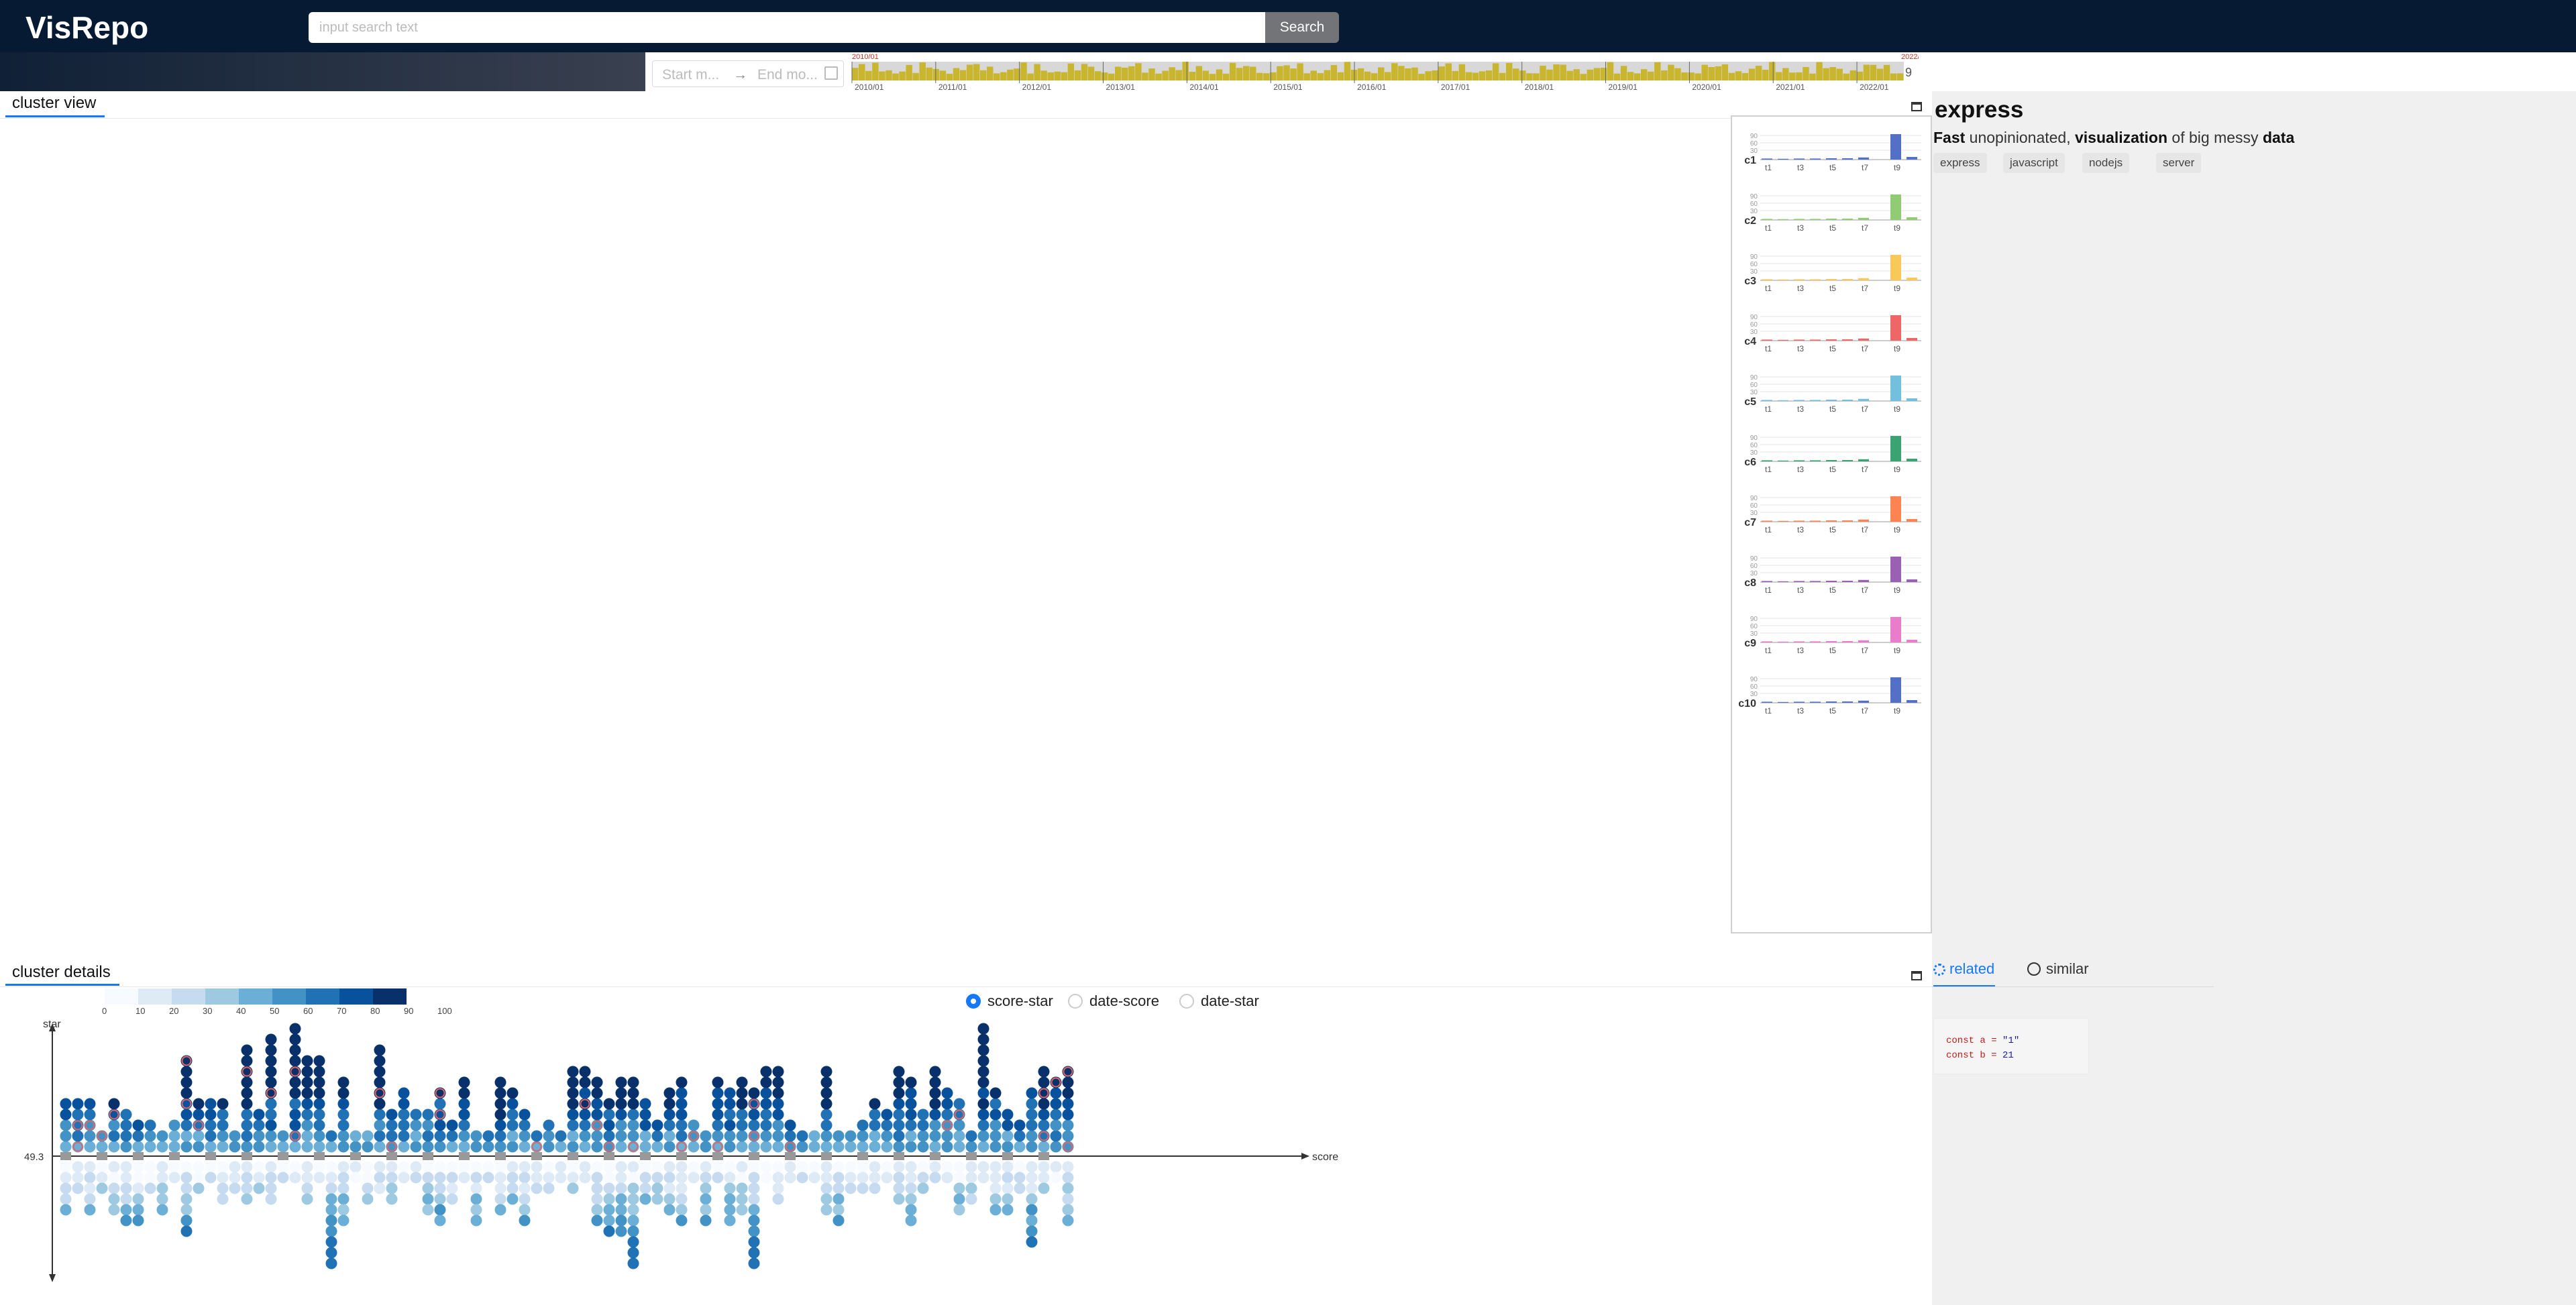 The width and height of the screenshot is (2576, 1305). I want to click on radio-score-star: score-star, so click(1009, 1001).